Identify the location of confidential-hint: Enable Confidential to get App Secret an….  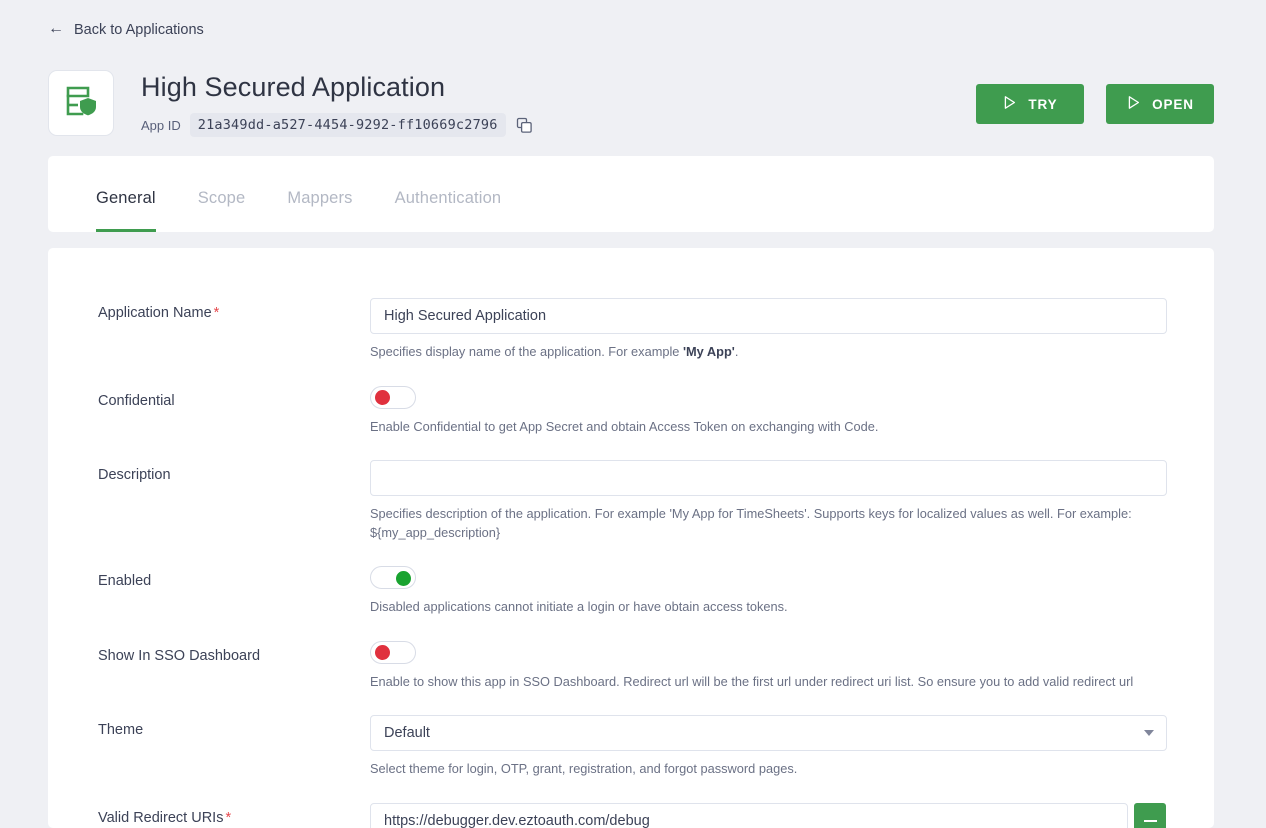
(624, 426).